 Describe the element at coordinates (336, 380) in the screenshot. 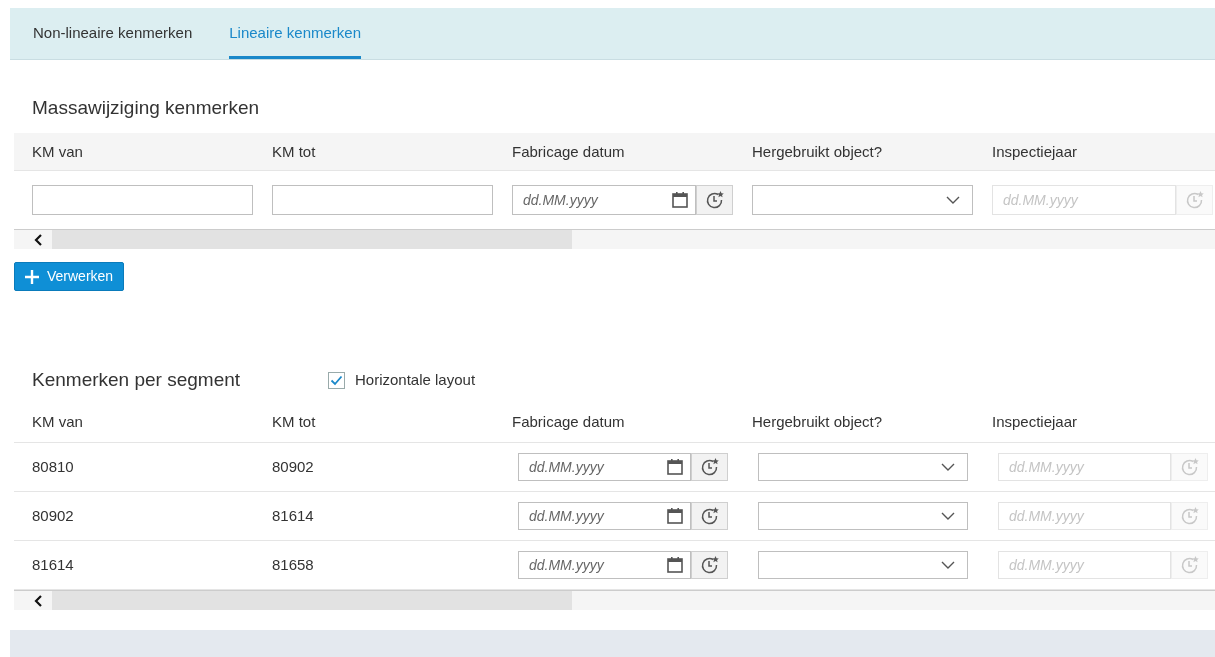

I see `checkbox` at that location.